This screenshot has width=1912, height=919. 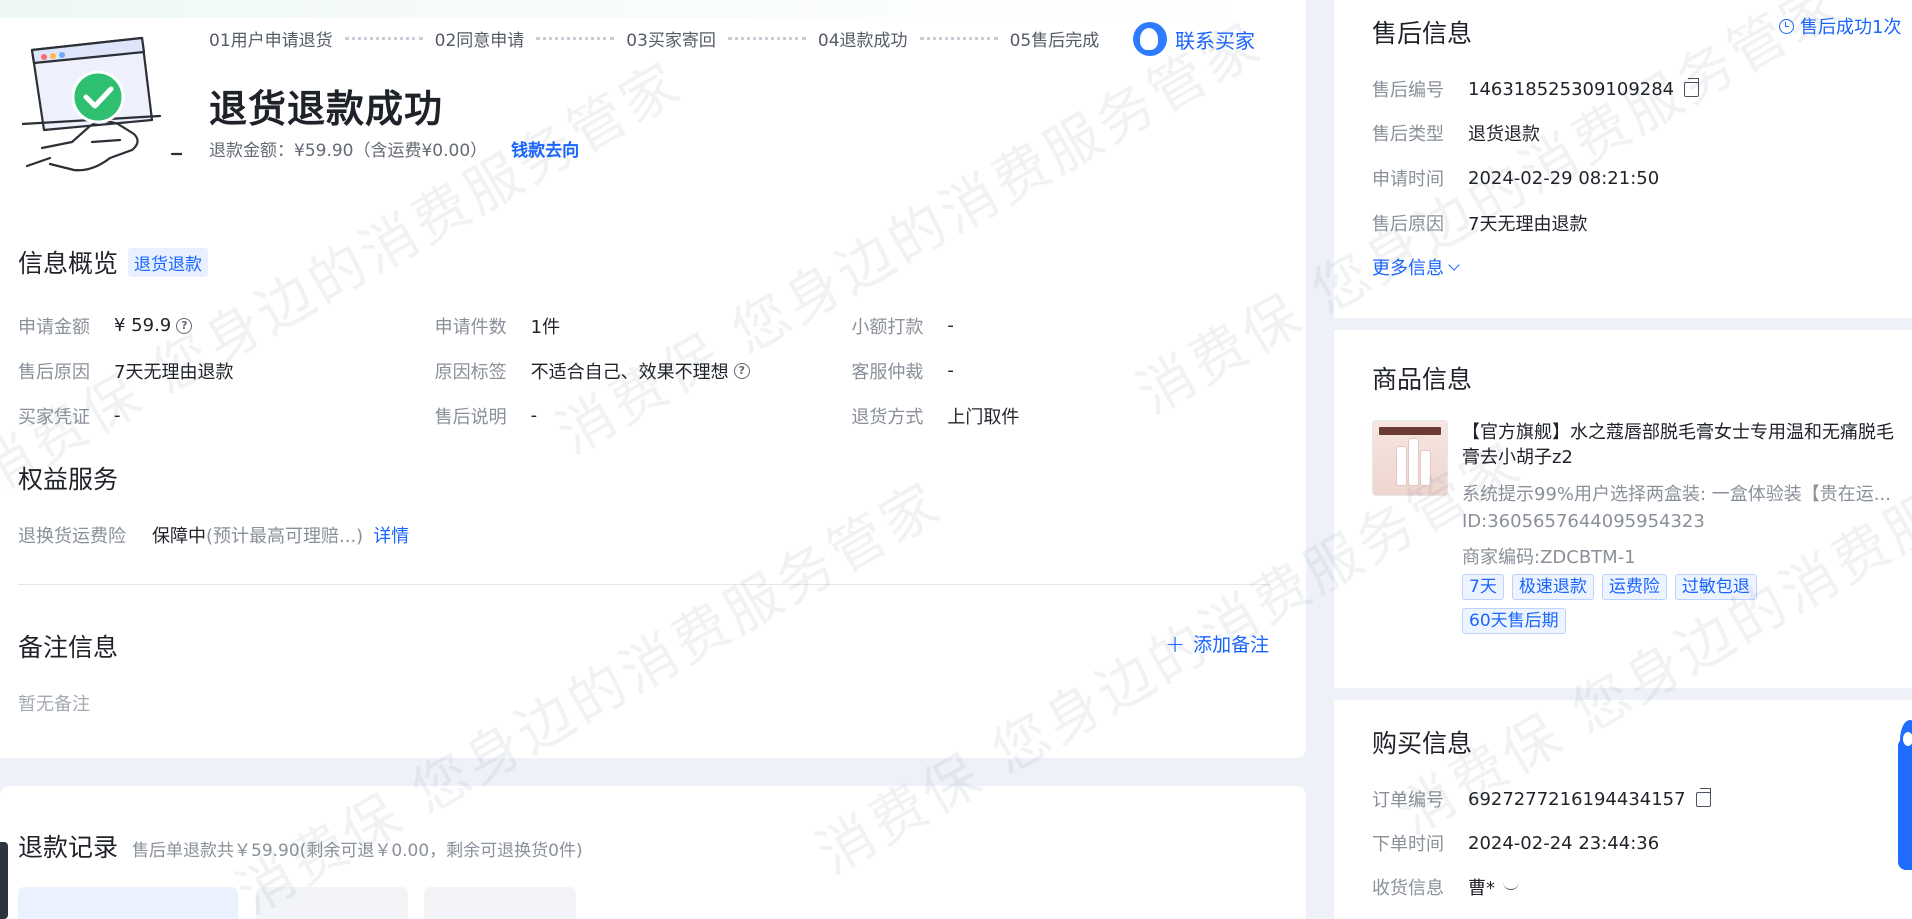 I want to click on info-cell-apply-count: 申请件数 1件, so click(x=643, y=326).